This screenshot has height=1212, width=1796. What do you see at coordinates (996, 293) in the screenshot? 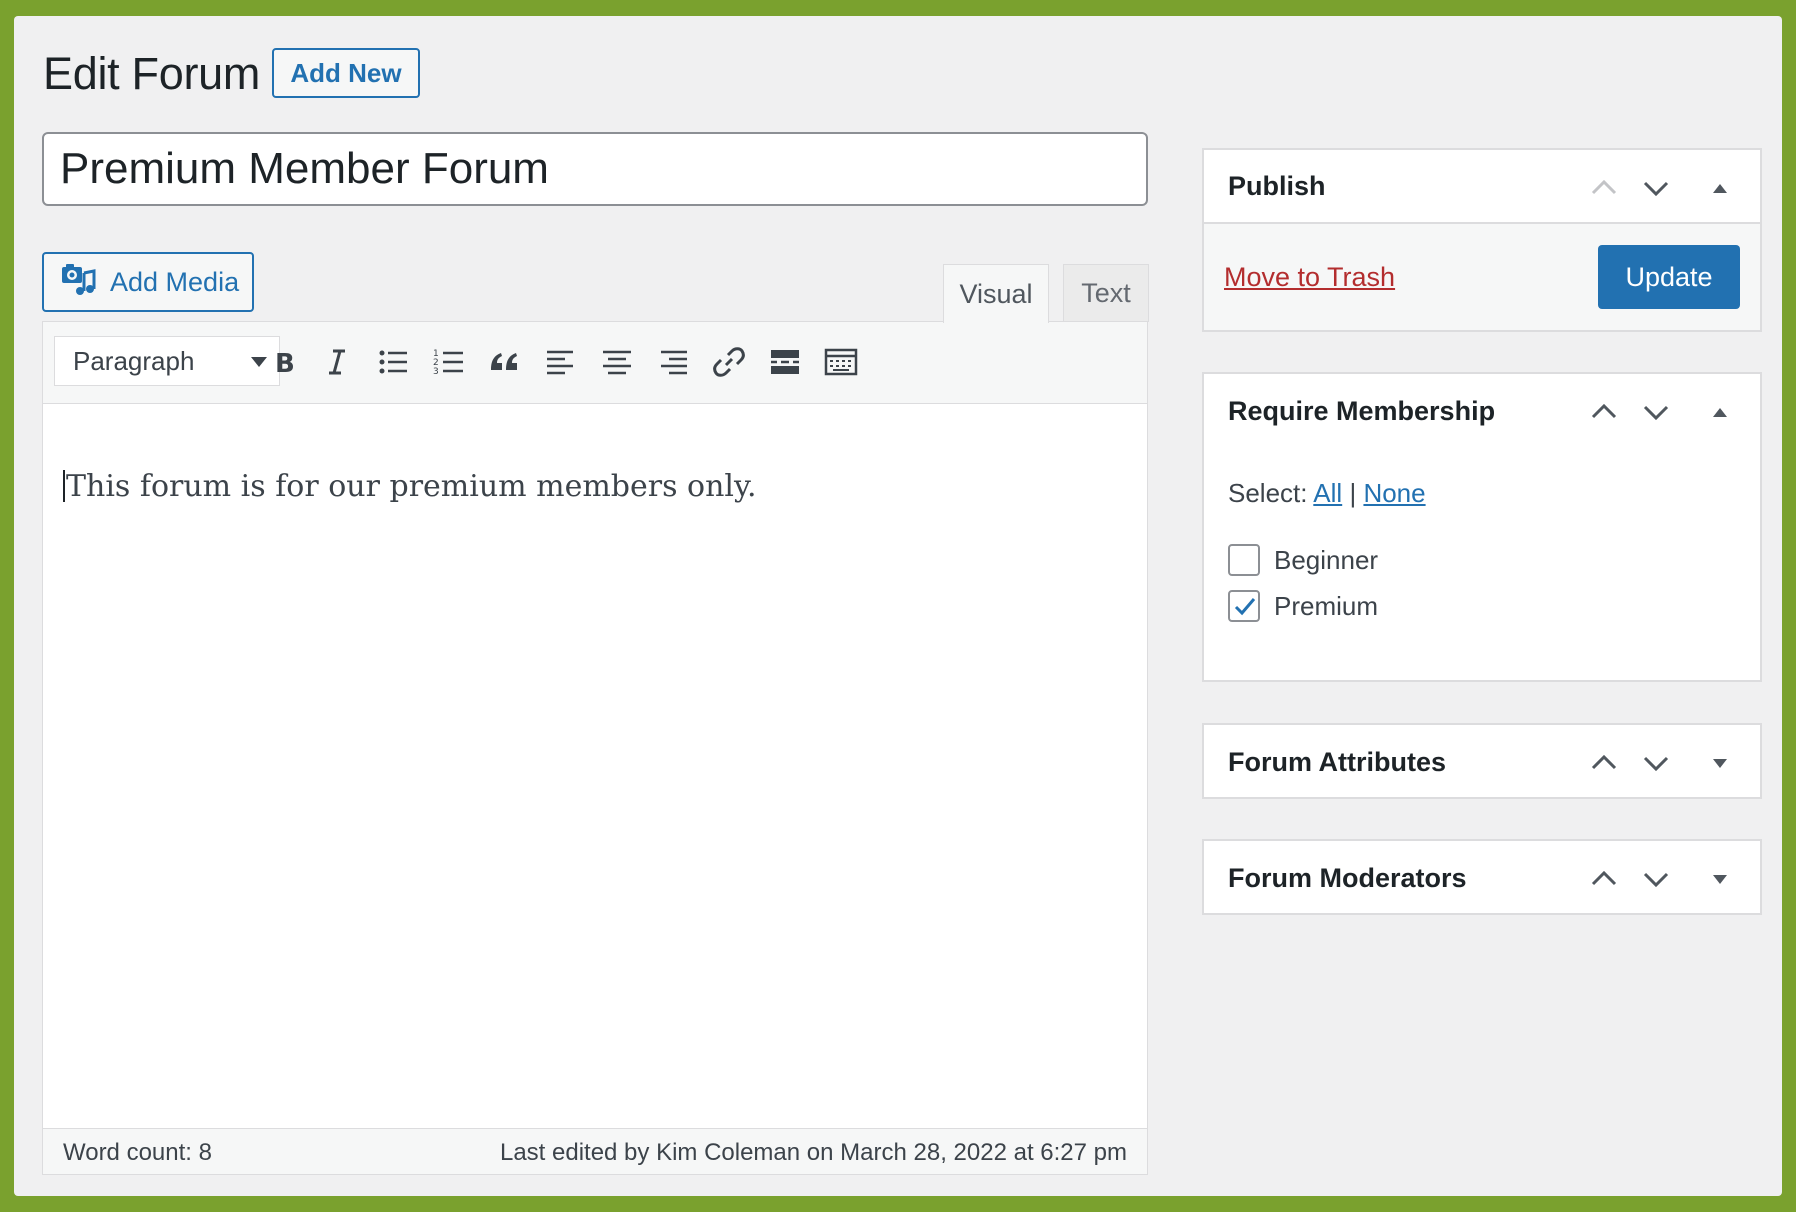
I see `tab-visual: Visual` at bounding box center [996, 293].